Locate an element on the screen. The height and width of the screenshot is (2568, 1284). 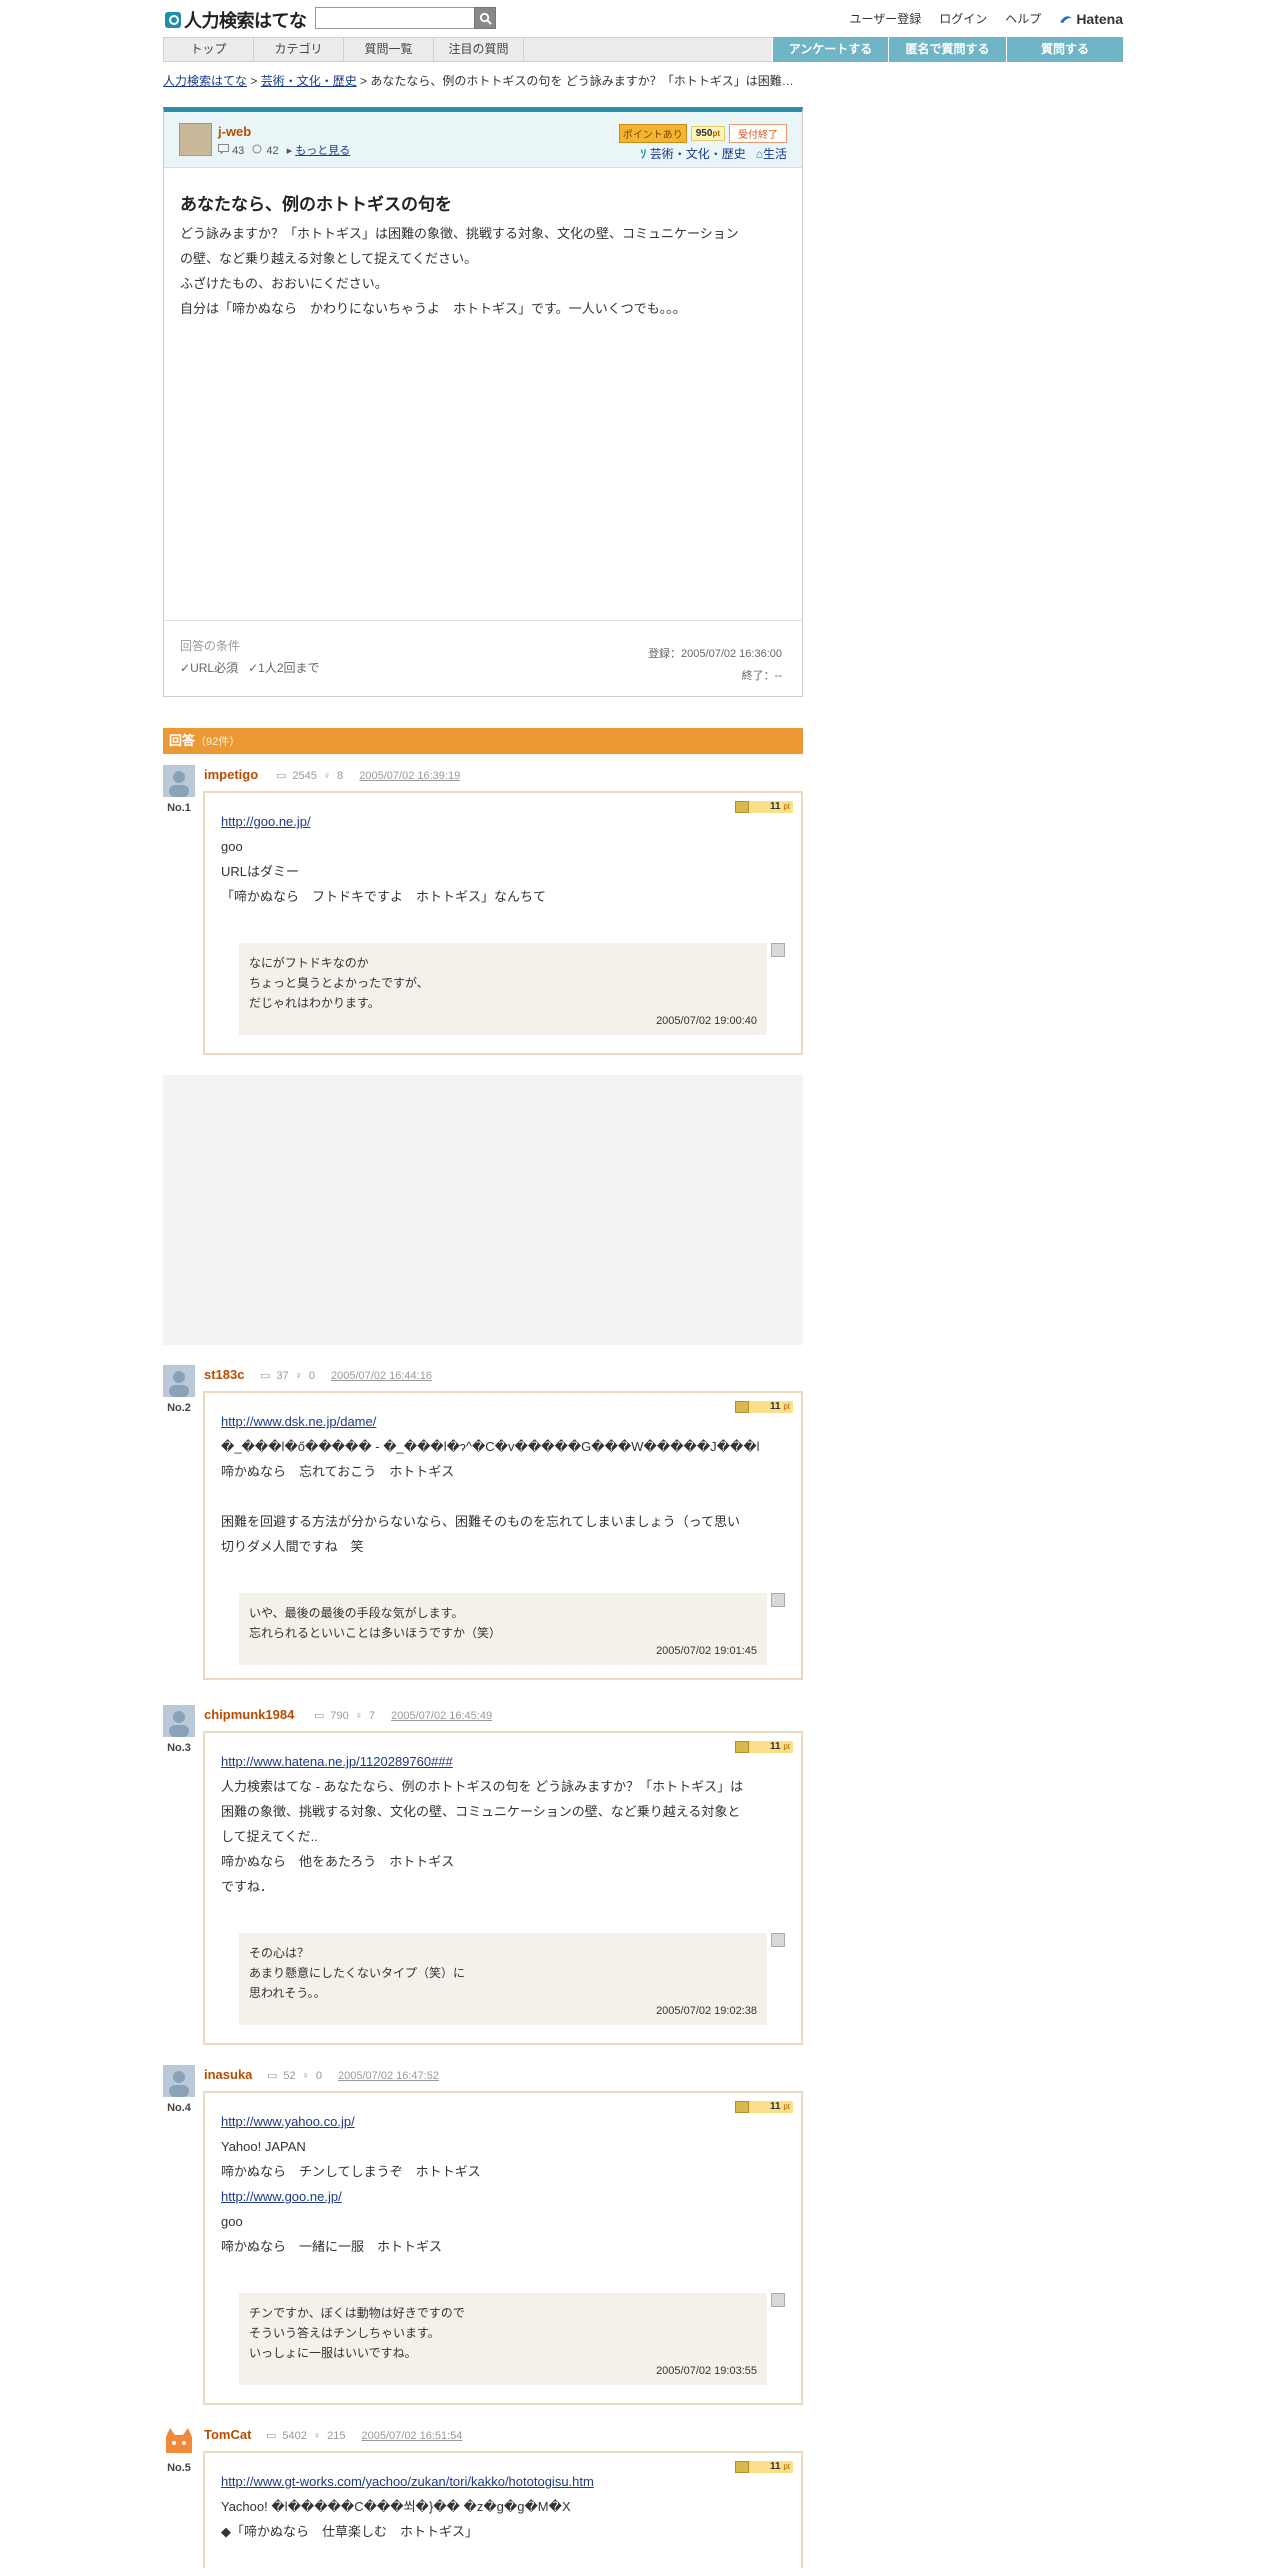
answer-date: 2005/07/02 16:44:16 is located at coordinates (381, 1376).